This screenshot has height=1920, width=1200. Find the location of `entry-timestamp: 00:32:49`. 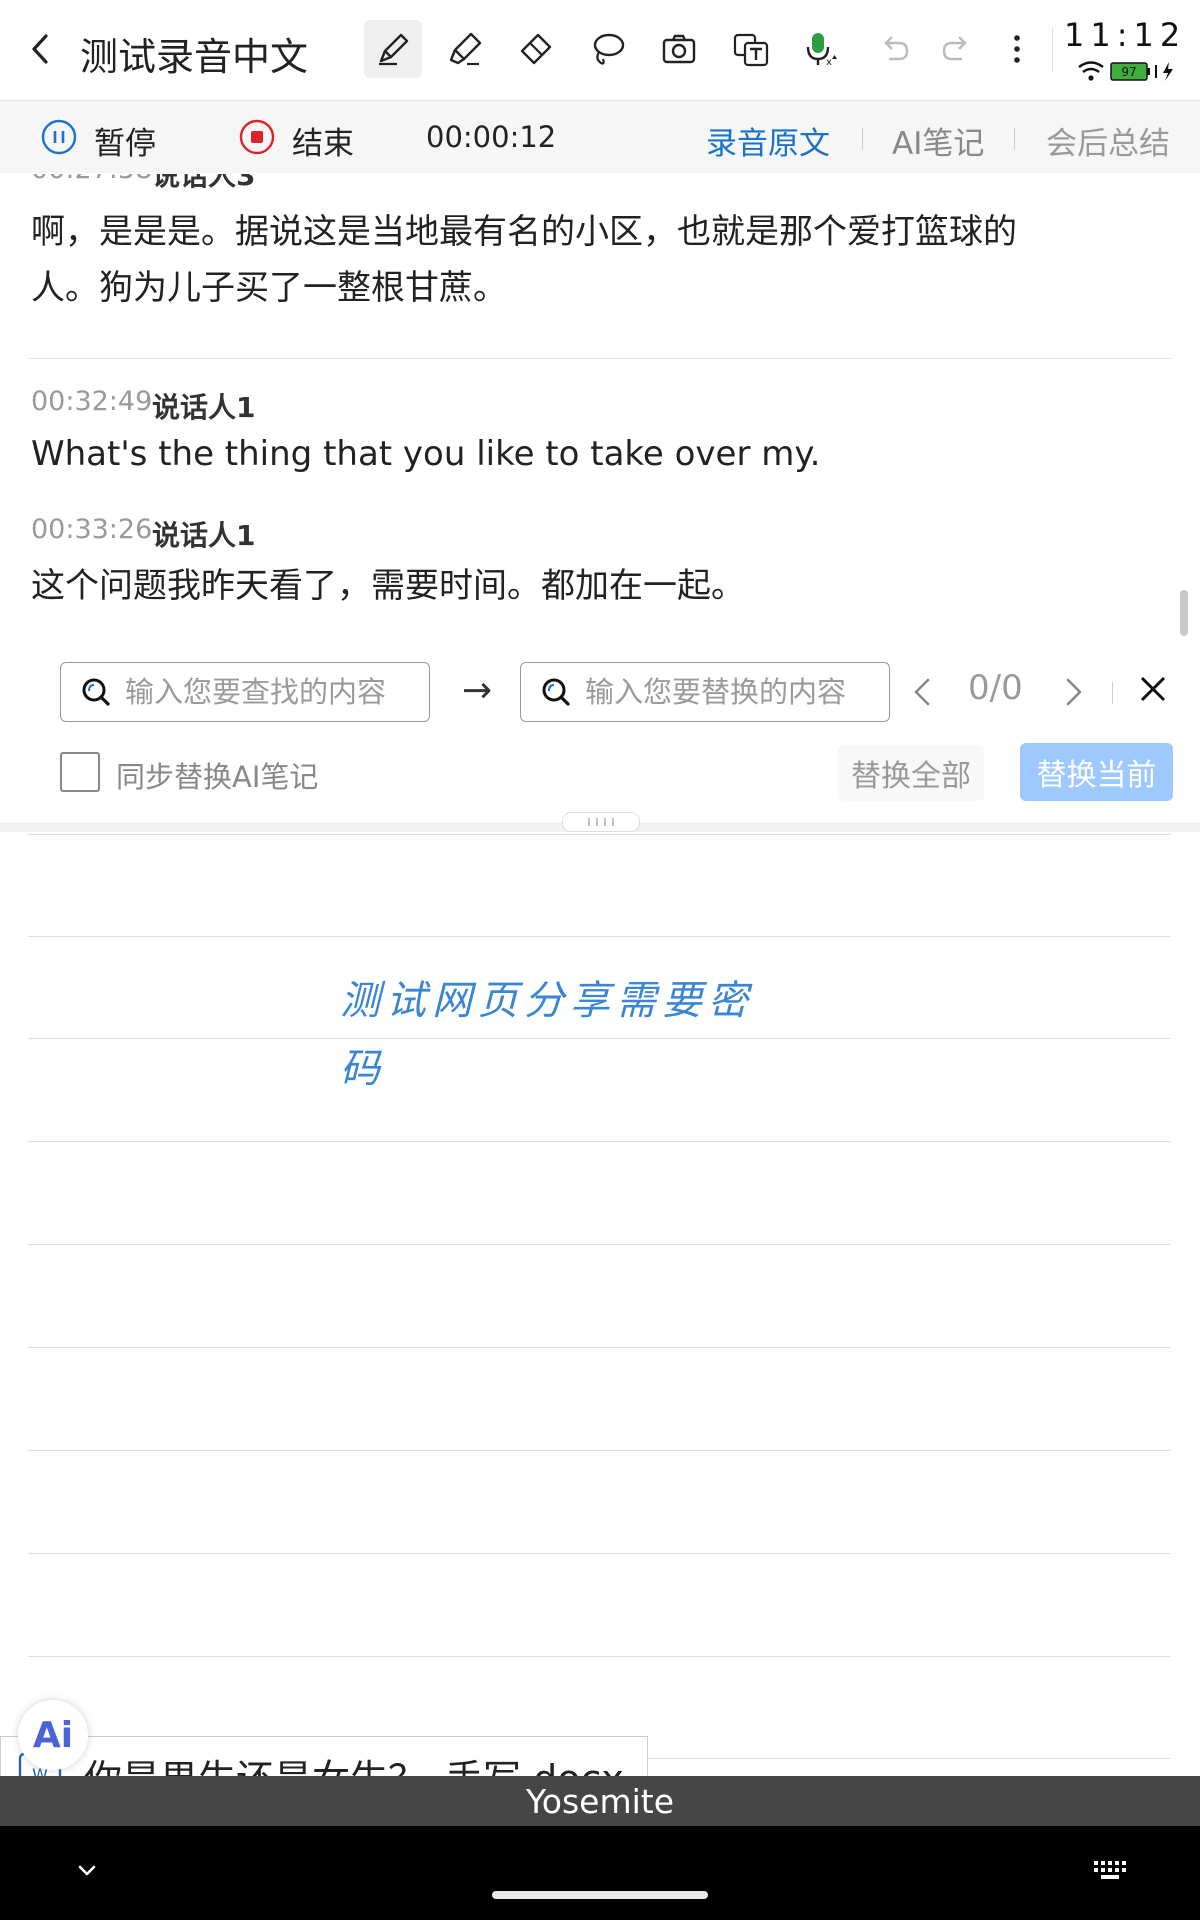

entry-timestamp: 00:32:49 is located at coordinates (92, 401).